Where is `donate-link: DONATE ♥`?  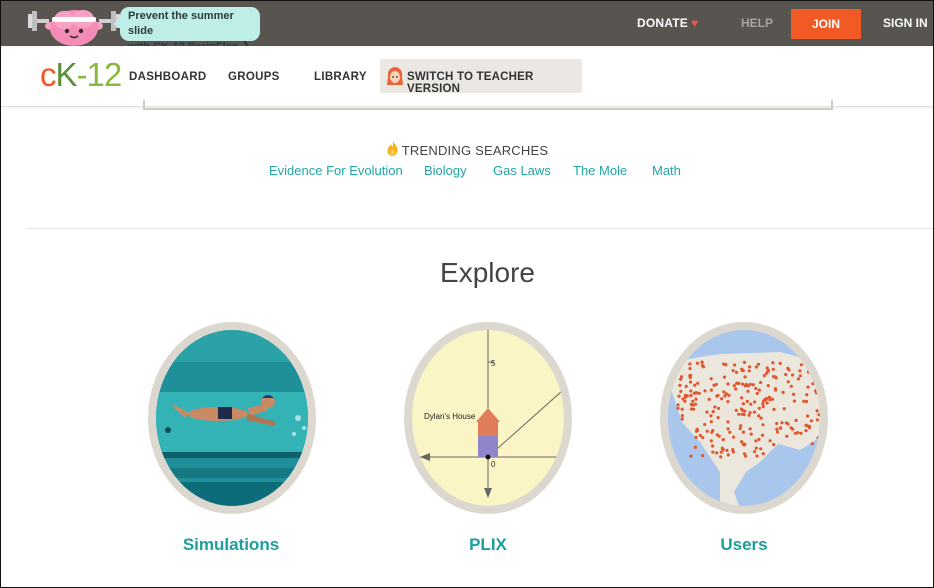 donate-link: DONATE ♥ is located at coordinates (667, 23).